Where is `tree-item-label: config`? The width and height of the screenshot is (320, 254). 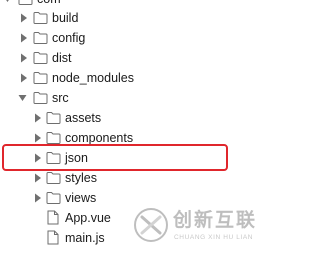 tree-item-label: config is located at coordinates (69, 38).